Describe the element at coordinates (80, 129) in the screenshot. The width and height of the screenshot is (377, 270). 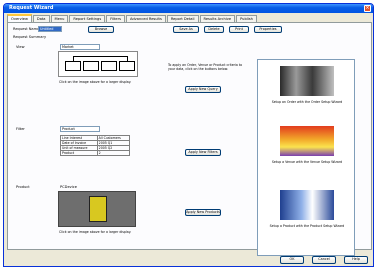
I see `filter-field: Product` at that location.